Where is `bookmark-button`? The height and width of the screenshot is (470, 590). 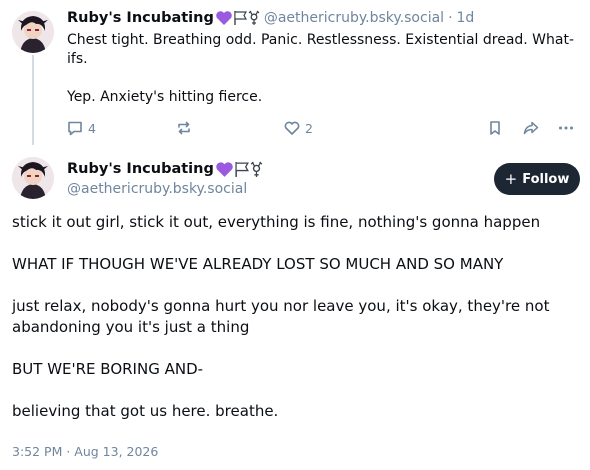 bookmark-button is located at coordinates (495, 128).